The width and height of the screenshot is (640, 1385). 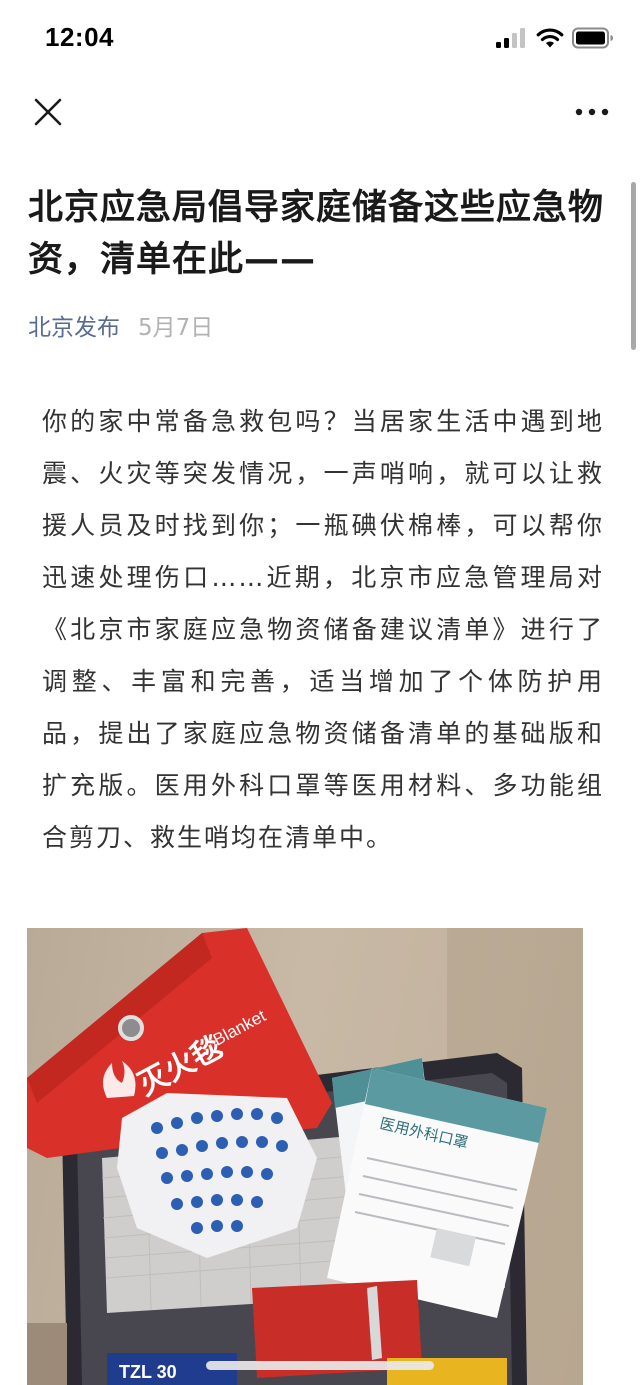 I want to click on article-title: 北京应急局倡导家庭储备这些应急物资，清单在此——, so click(x=316, y=234).